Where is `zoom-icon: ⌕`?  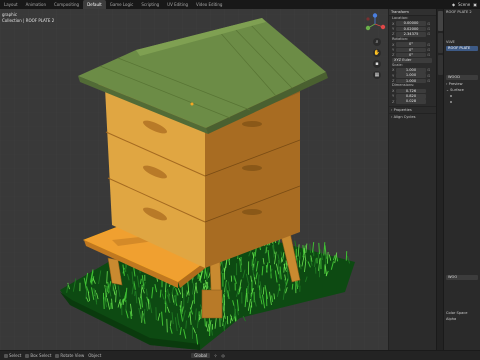 zoom-icon: ⌕ is located at coordinates (377, 42).